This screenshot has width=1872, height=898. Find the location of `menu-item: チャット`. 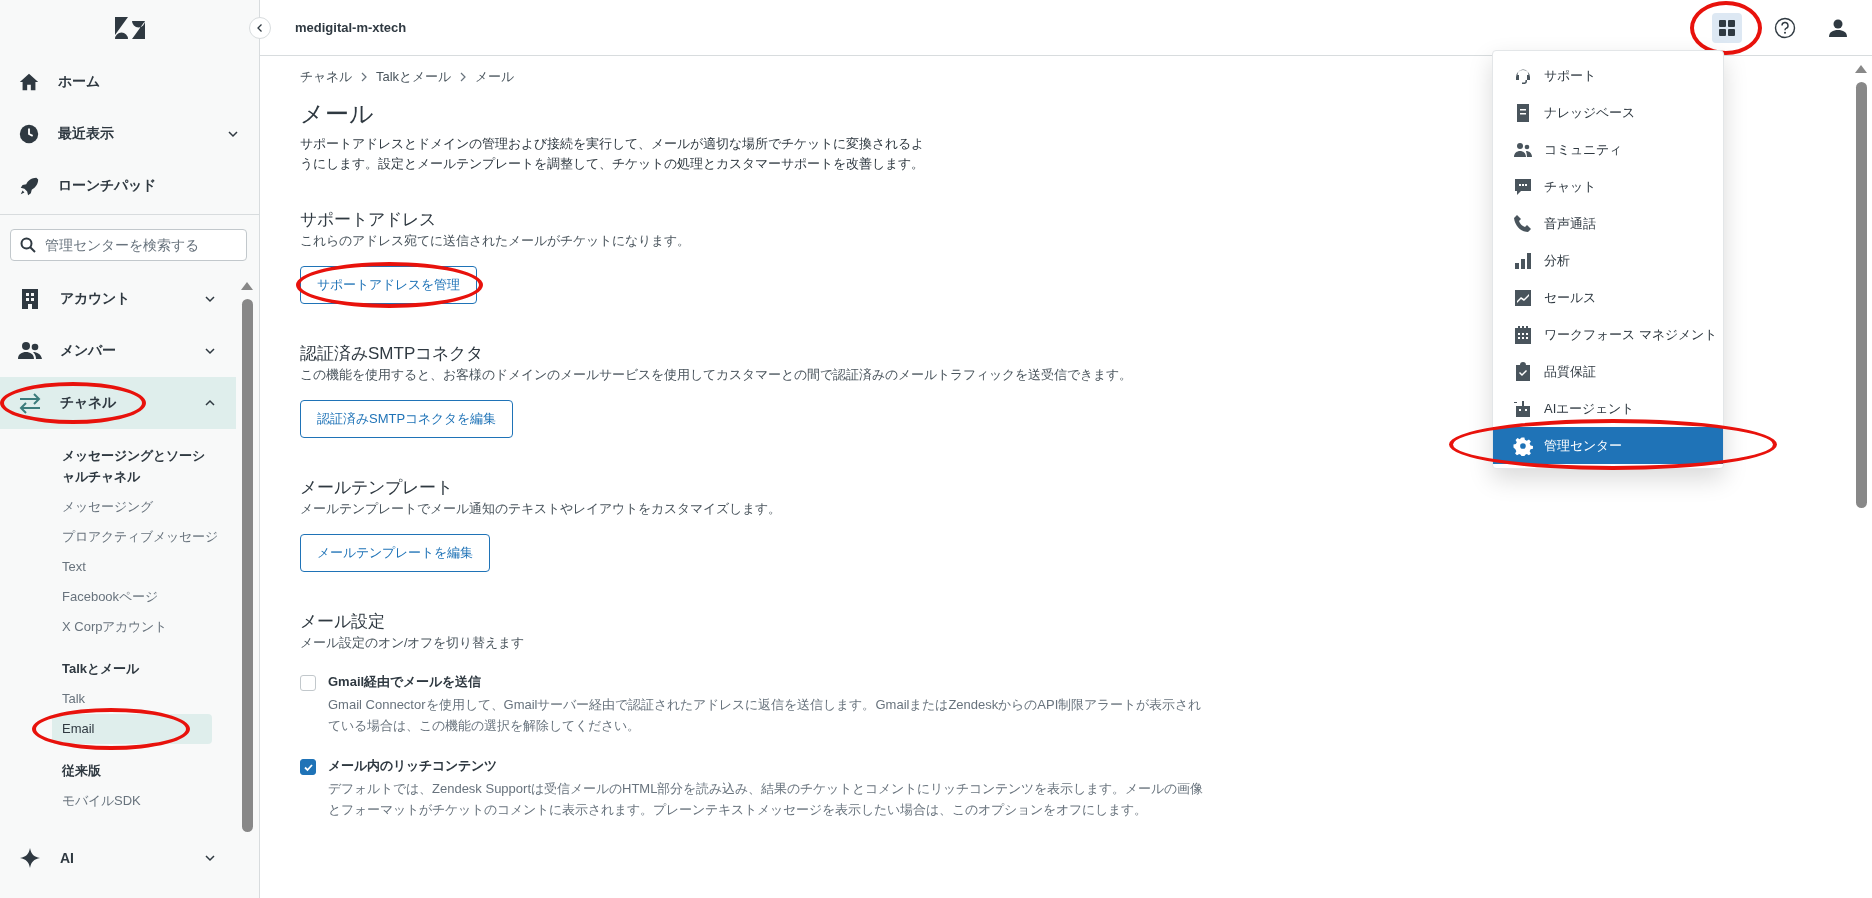

menu-item: チャット is located at coordinates (1608, 186).